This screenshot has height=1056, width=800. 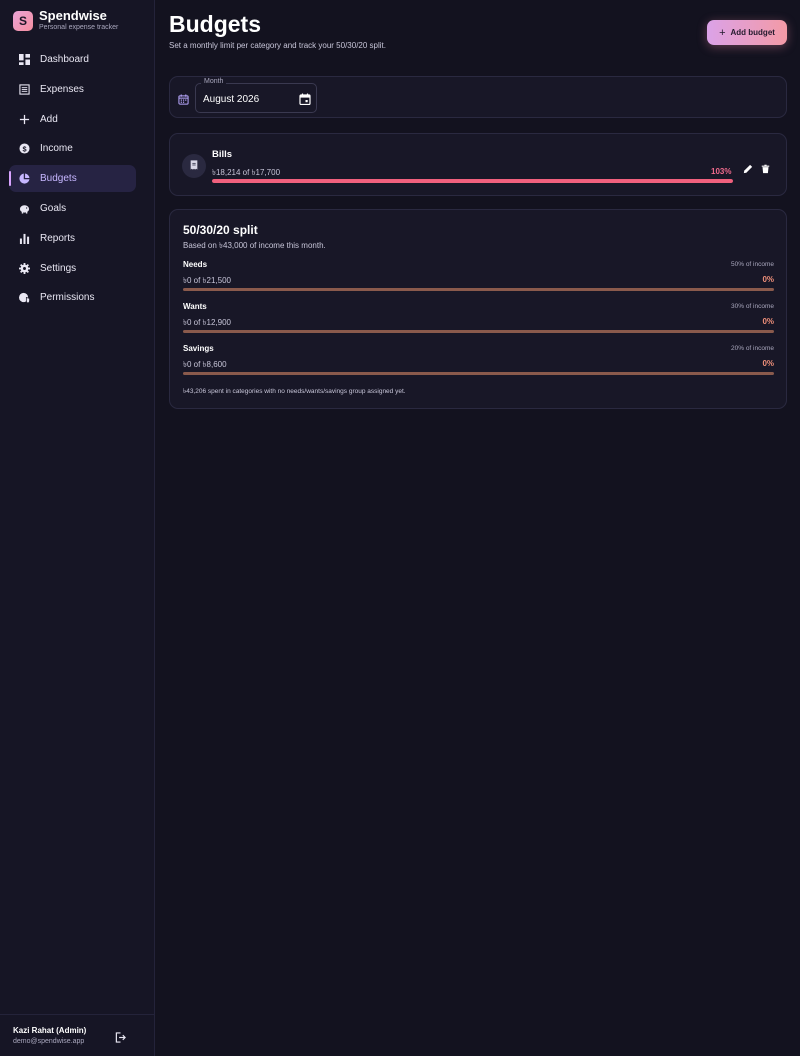 I want to click on split-row-amount: ৳0 of ৳21,500, so click(x=207, y=280).